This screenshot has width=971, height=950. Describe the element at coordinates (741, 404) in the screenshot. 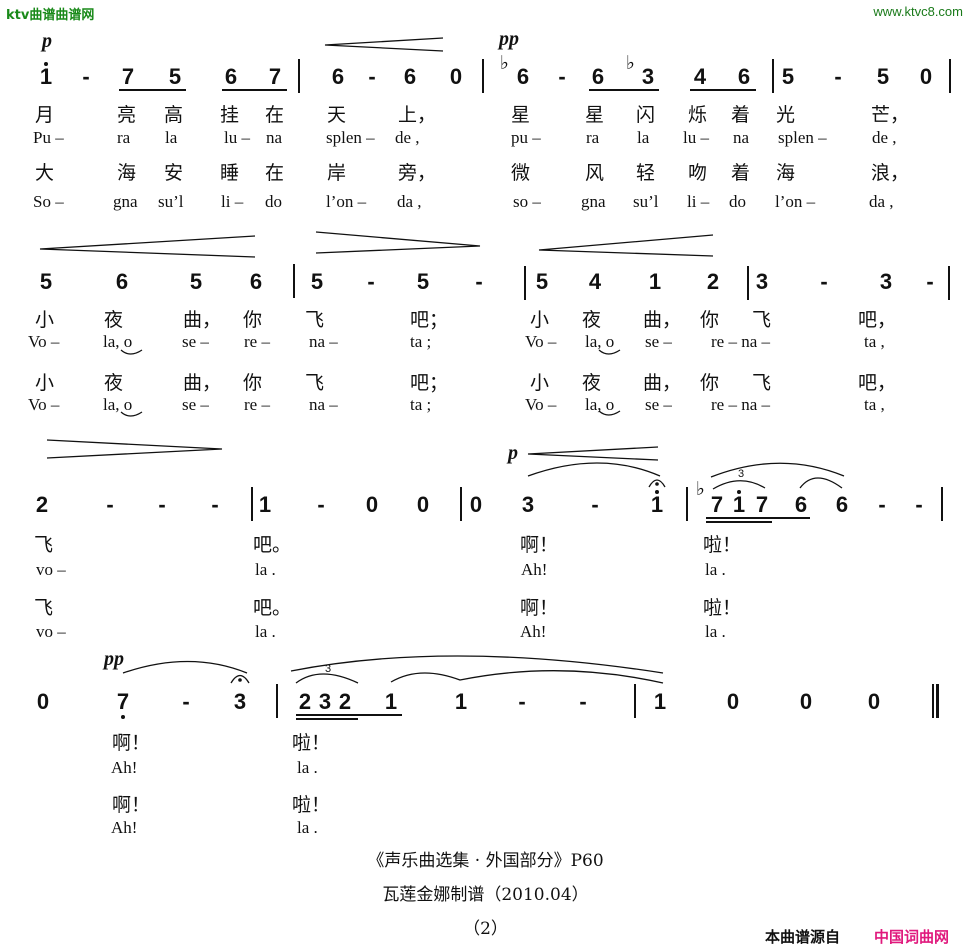

I see `lyric-en: re – na –` at that location.